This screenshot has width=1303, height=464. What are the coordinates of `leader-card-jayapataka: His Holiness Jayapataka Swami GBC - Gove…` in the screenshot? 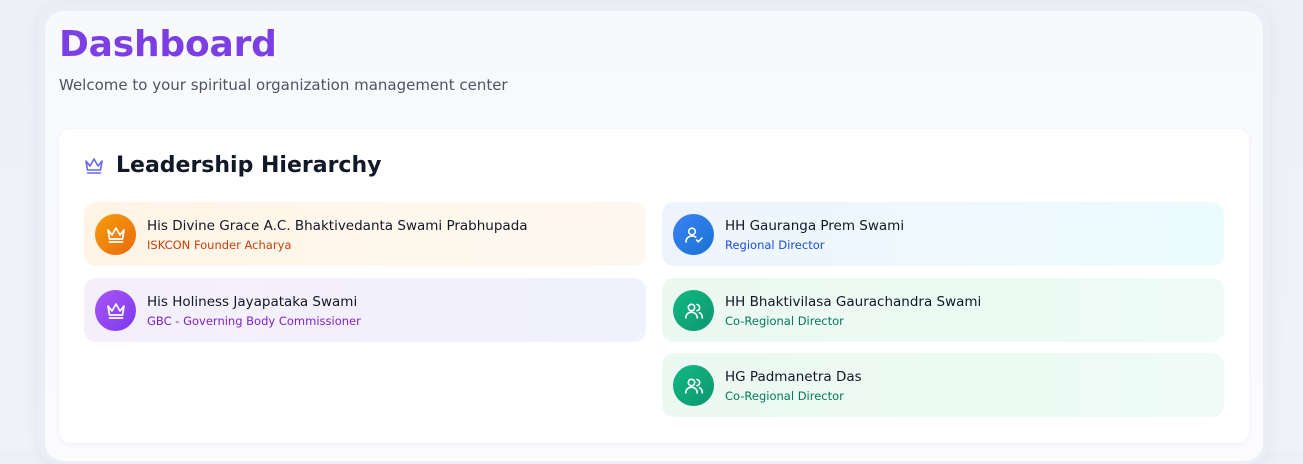 It's located at (365, 310).